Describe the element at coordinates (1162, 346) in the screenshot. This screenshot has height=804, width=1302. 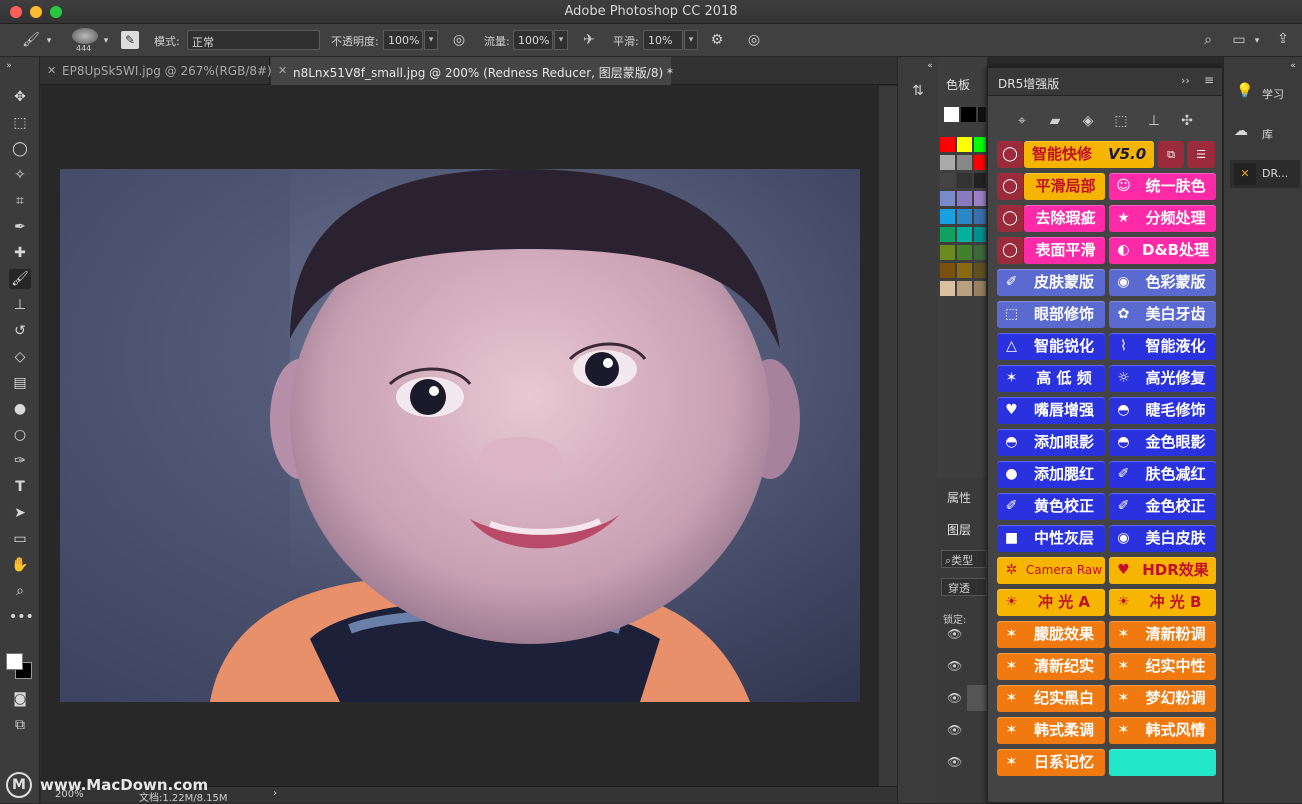
I see `smart-liquify-button: ⌇ 智能液化` at that location.